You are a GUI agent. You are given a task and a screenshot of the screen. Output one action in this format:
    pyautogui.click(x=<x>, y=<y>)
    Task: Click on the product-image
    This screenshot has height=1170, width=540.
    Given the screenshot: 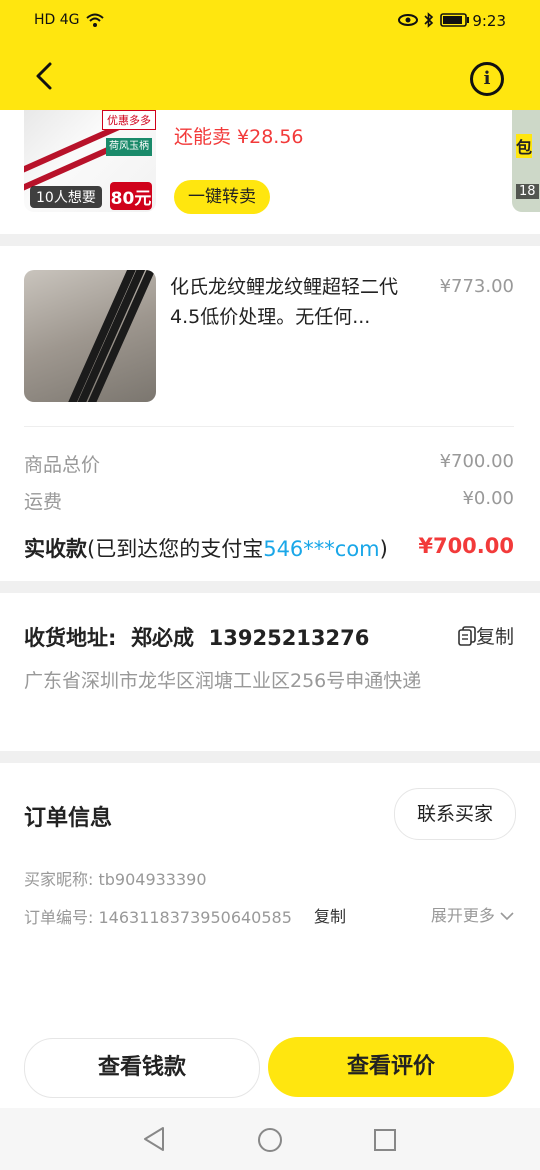 What is the action you would take?
    pyautogui.click(x=90, y=336)
    